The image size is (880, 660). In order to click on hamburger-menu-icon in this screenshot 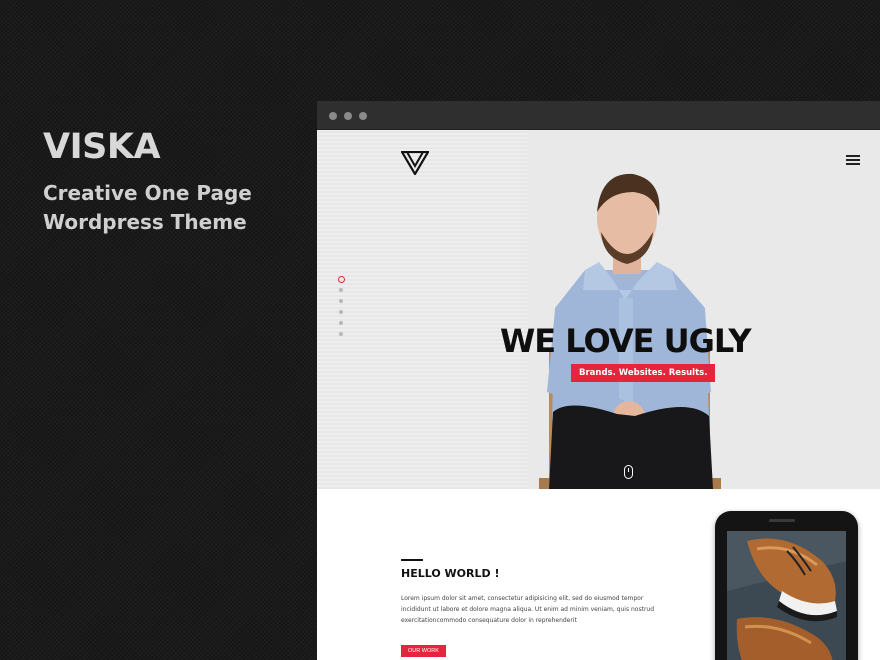, I will do `click(853, 161)`.